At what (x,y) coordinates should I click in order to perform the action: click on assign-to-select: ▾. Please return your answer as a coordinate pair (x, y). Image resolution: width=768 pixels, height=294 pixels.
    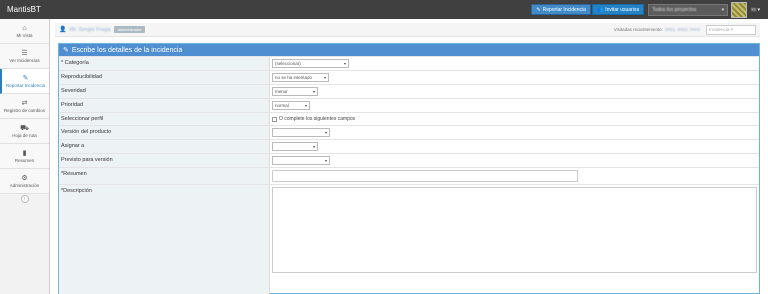
    Looking at the image, I should click on (295, 146).